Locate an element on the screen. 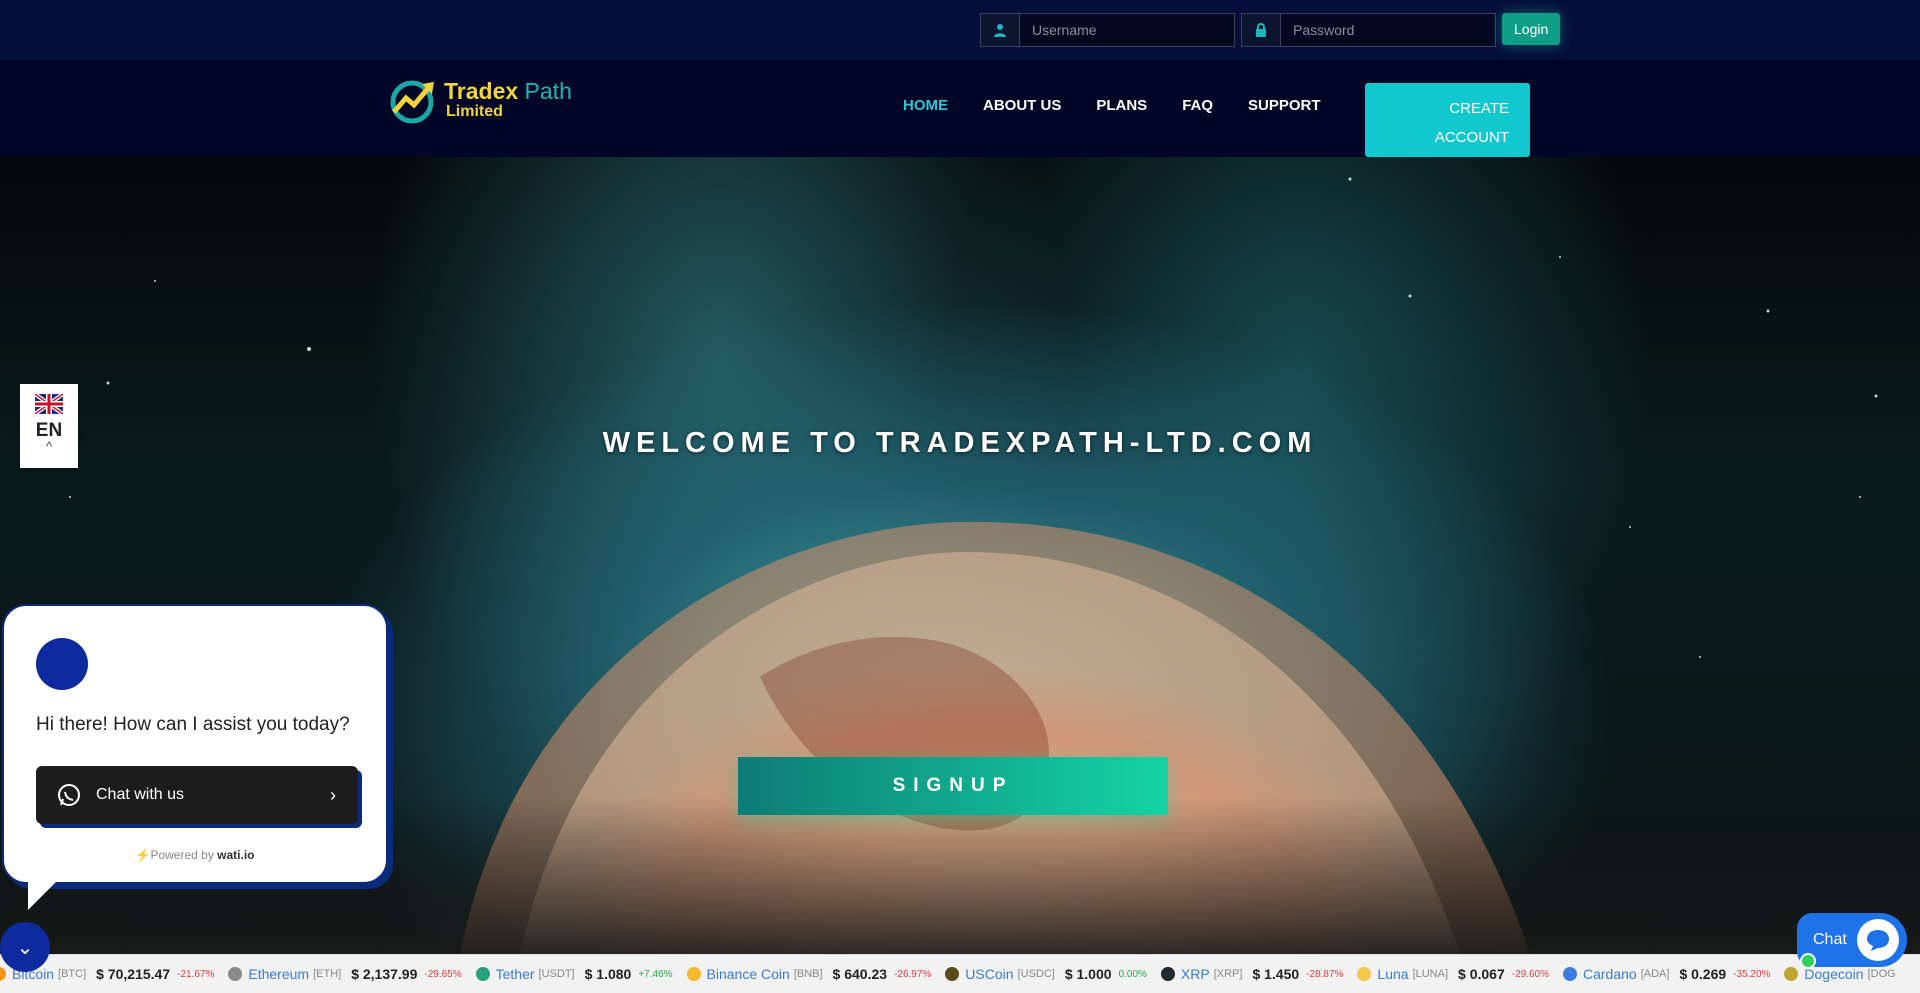 The image size is (1920, 993). coin-name: XRP is located at coordinates (1195, 974).